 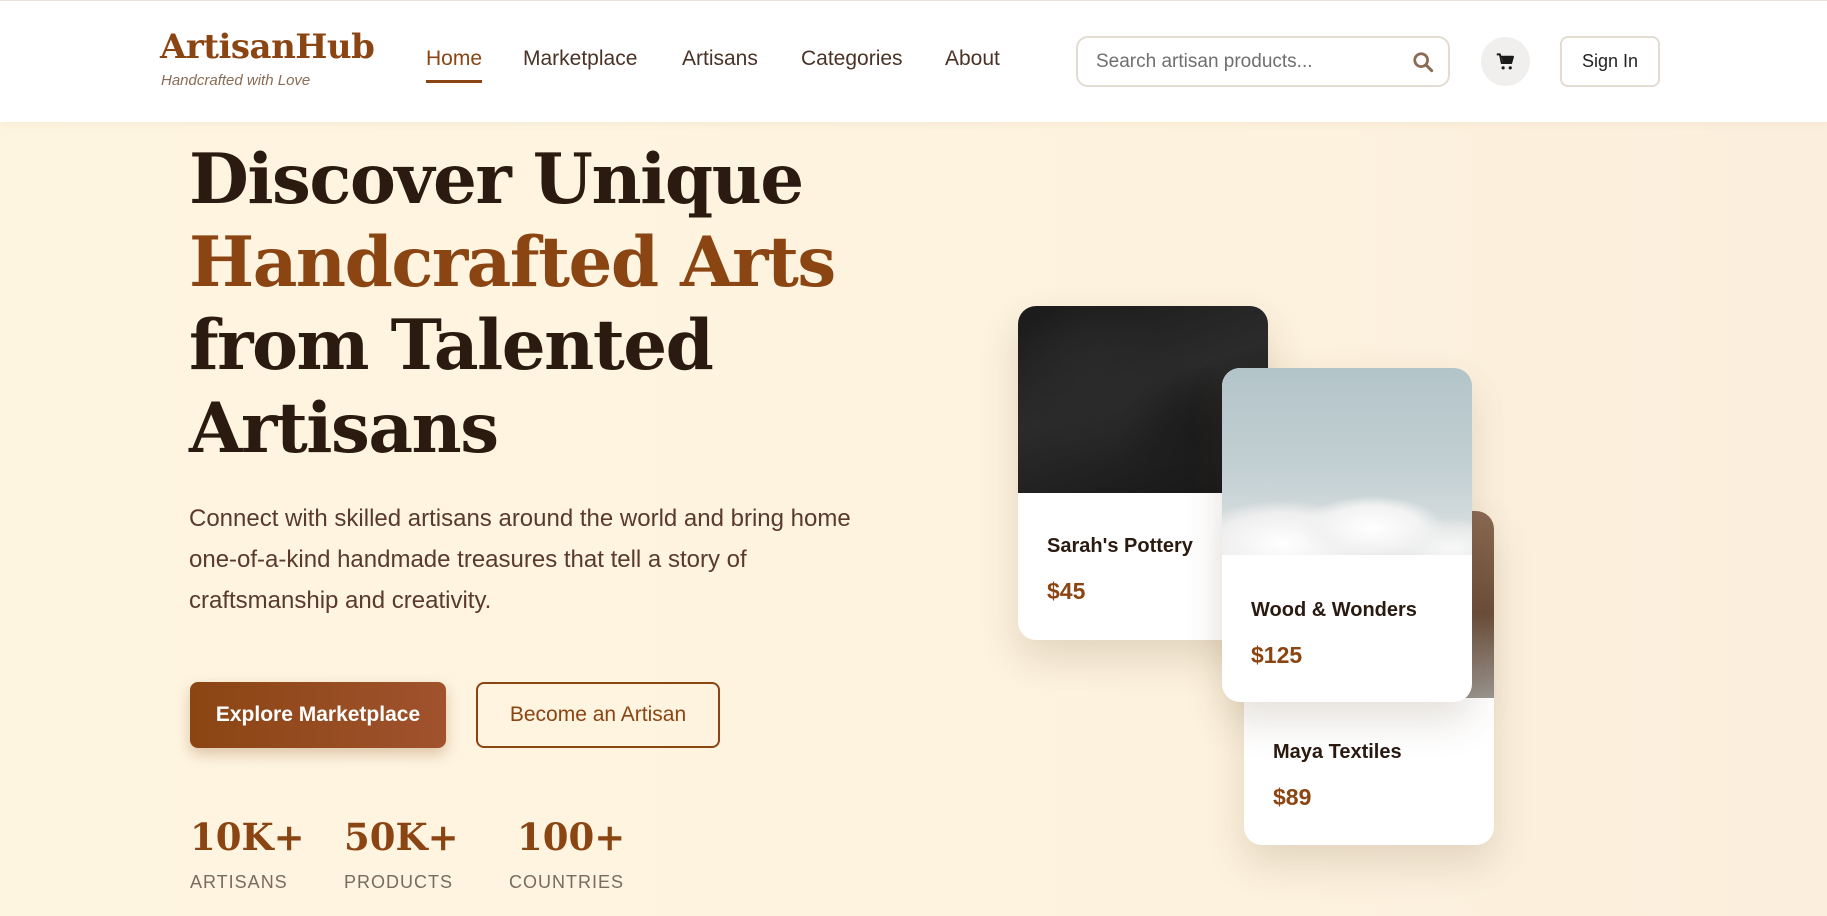 I want to click on sign-in-button: Sign In, so click(x=1610, y=61).